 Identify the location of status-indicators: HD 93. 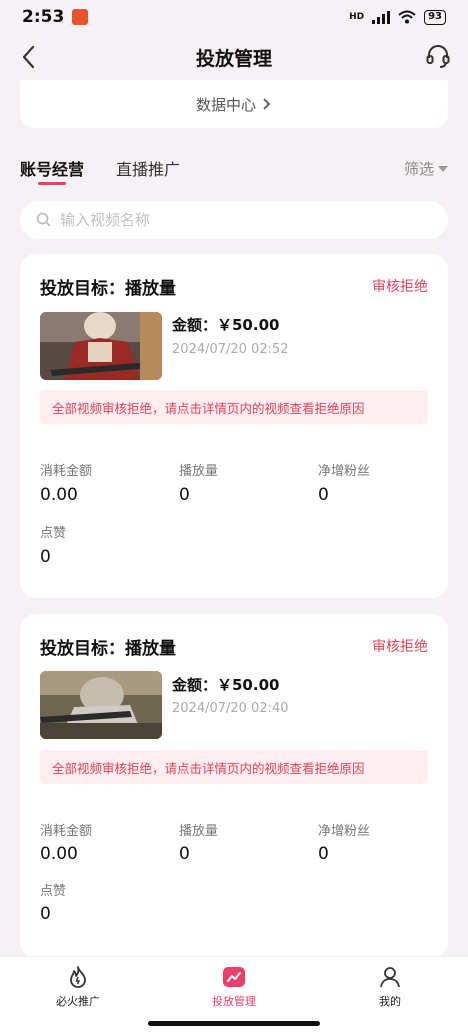
(397, 17).